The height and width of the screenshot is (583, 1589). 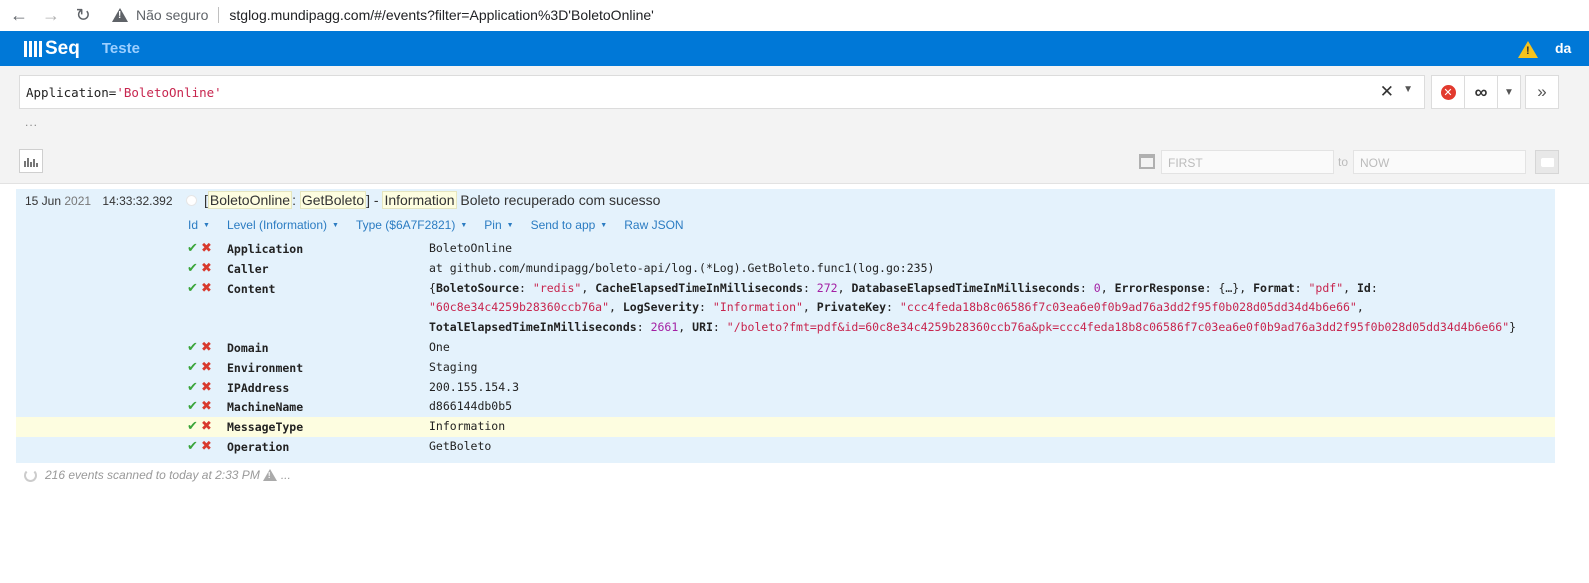 What do you see at coordinates (1509, 92) in the screenshot?
I see `tail-options-button: ▼` at bounding box center [1509, 92].